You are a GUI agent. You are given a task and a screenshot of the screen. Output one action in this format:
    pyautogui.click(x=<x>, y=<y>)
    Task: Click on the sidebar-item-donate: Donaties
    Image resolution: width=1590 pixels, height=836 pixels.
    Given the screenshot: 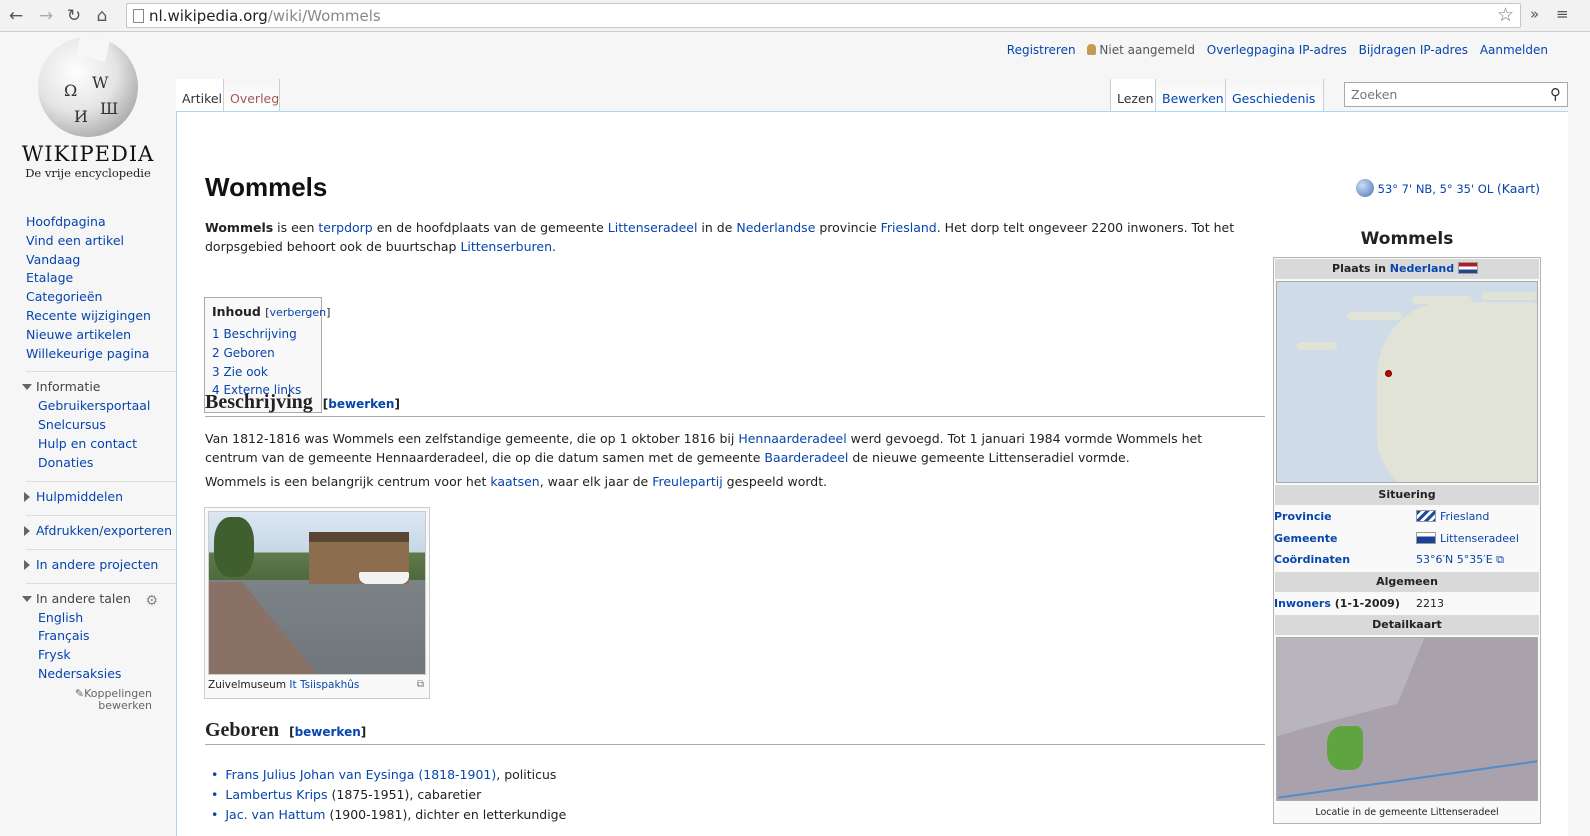 What is the action you would take?
    pyautogui.click(x=107, y=463)
    